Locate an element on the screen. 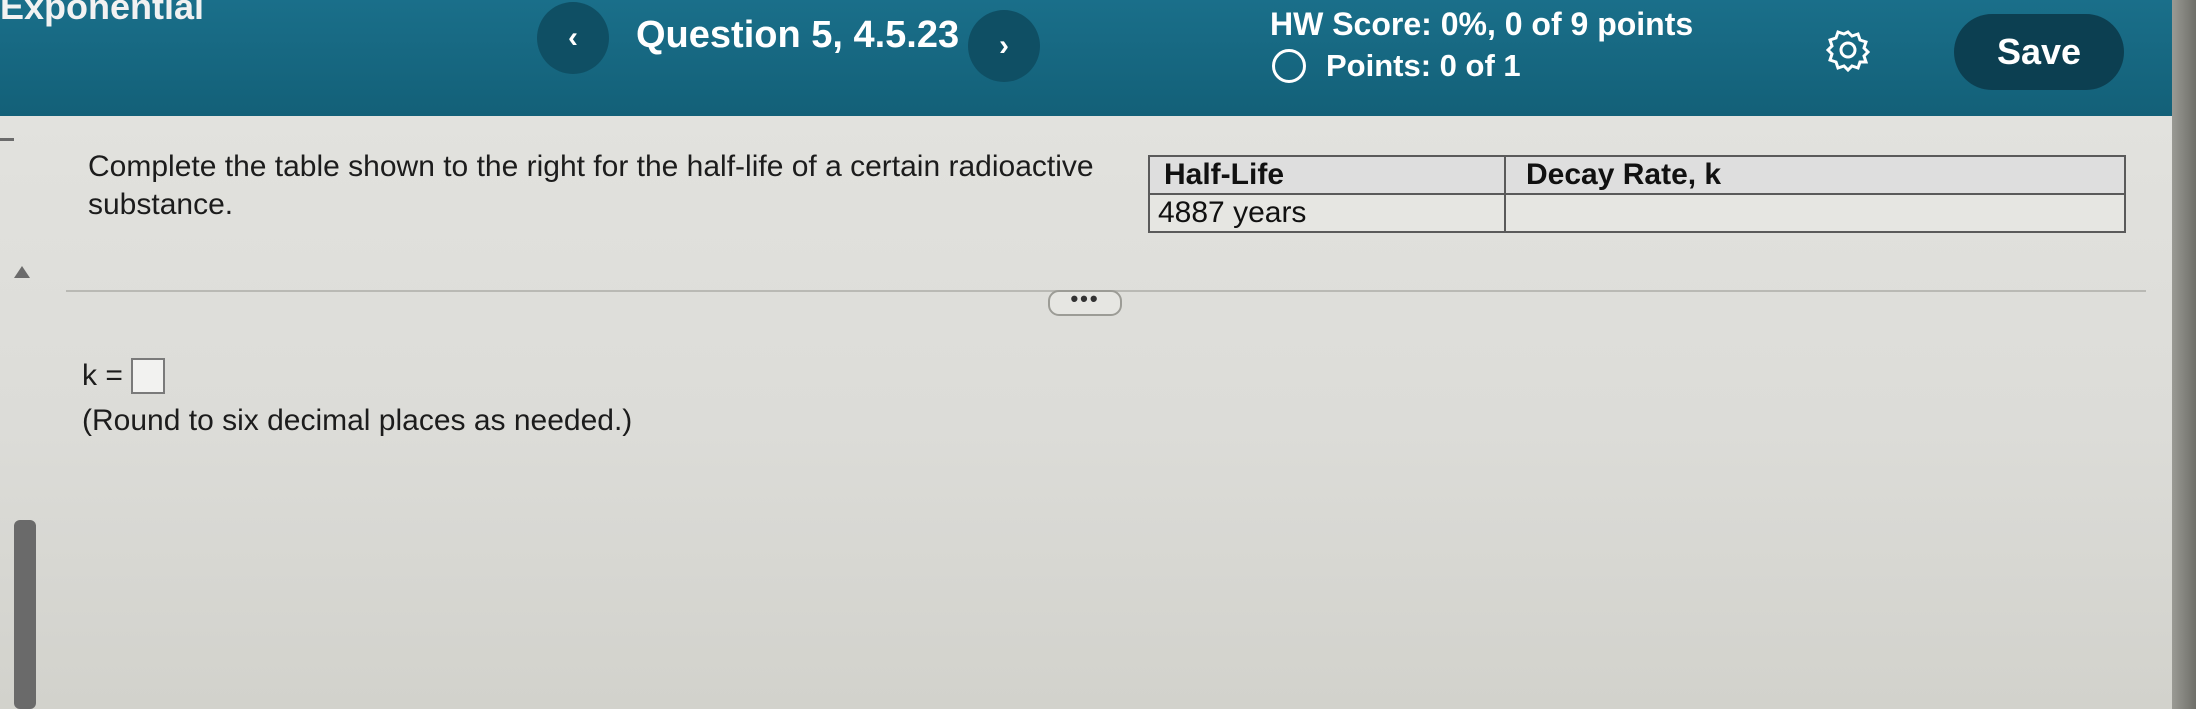 This screenshot has width=2196, height=709. table-row: 4887 years is located at coordinates (1637, 213).